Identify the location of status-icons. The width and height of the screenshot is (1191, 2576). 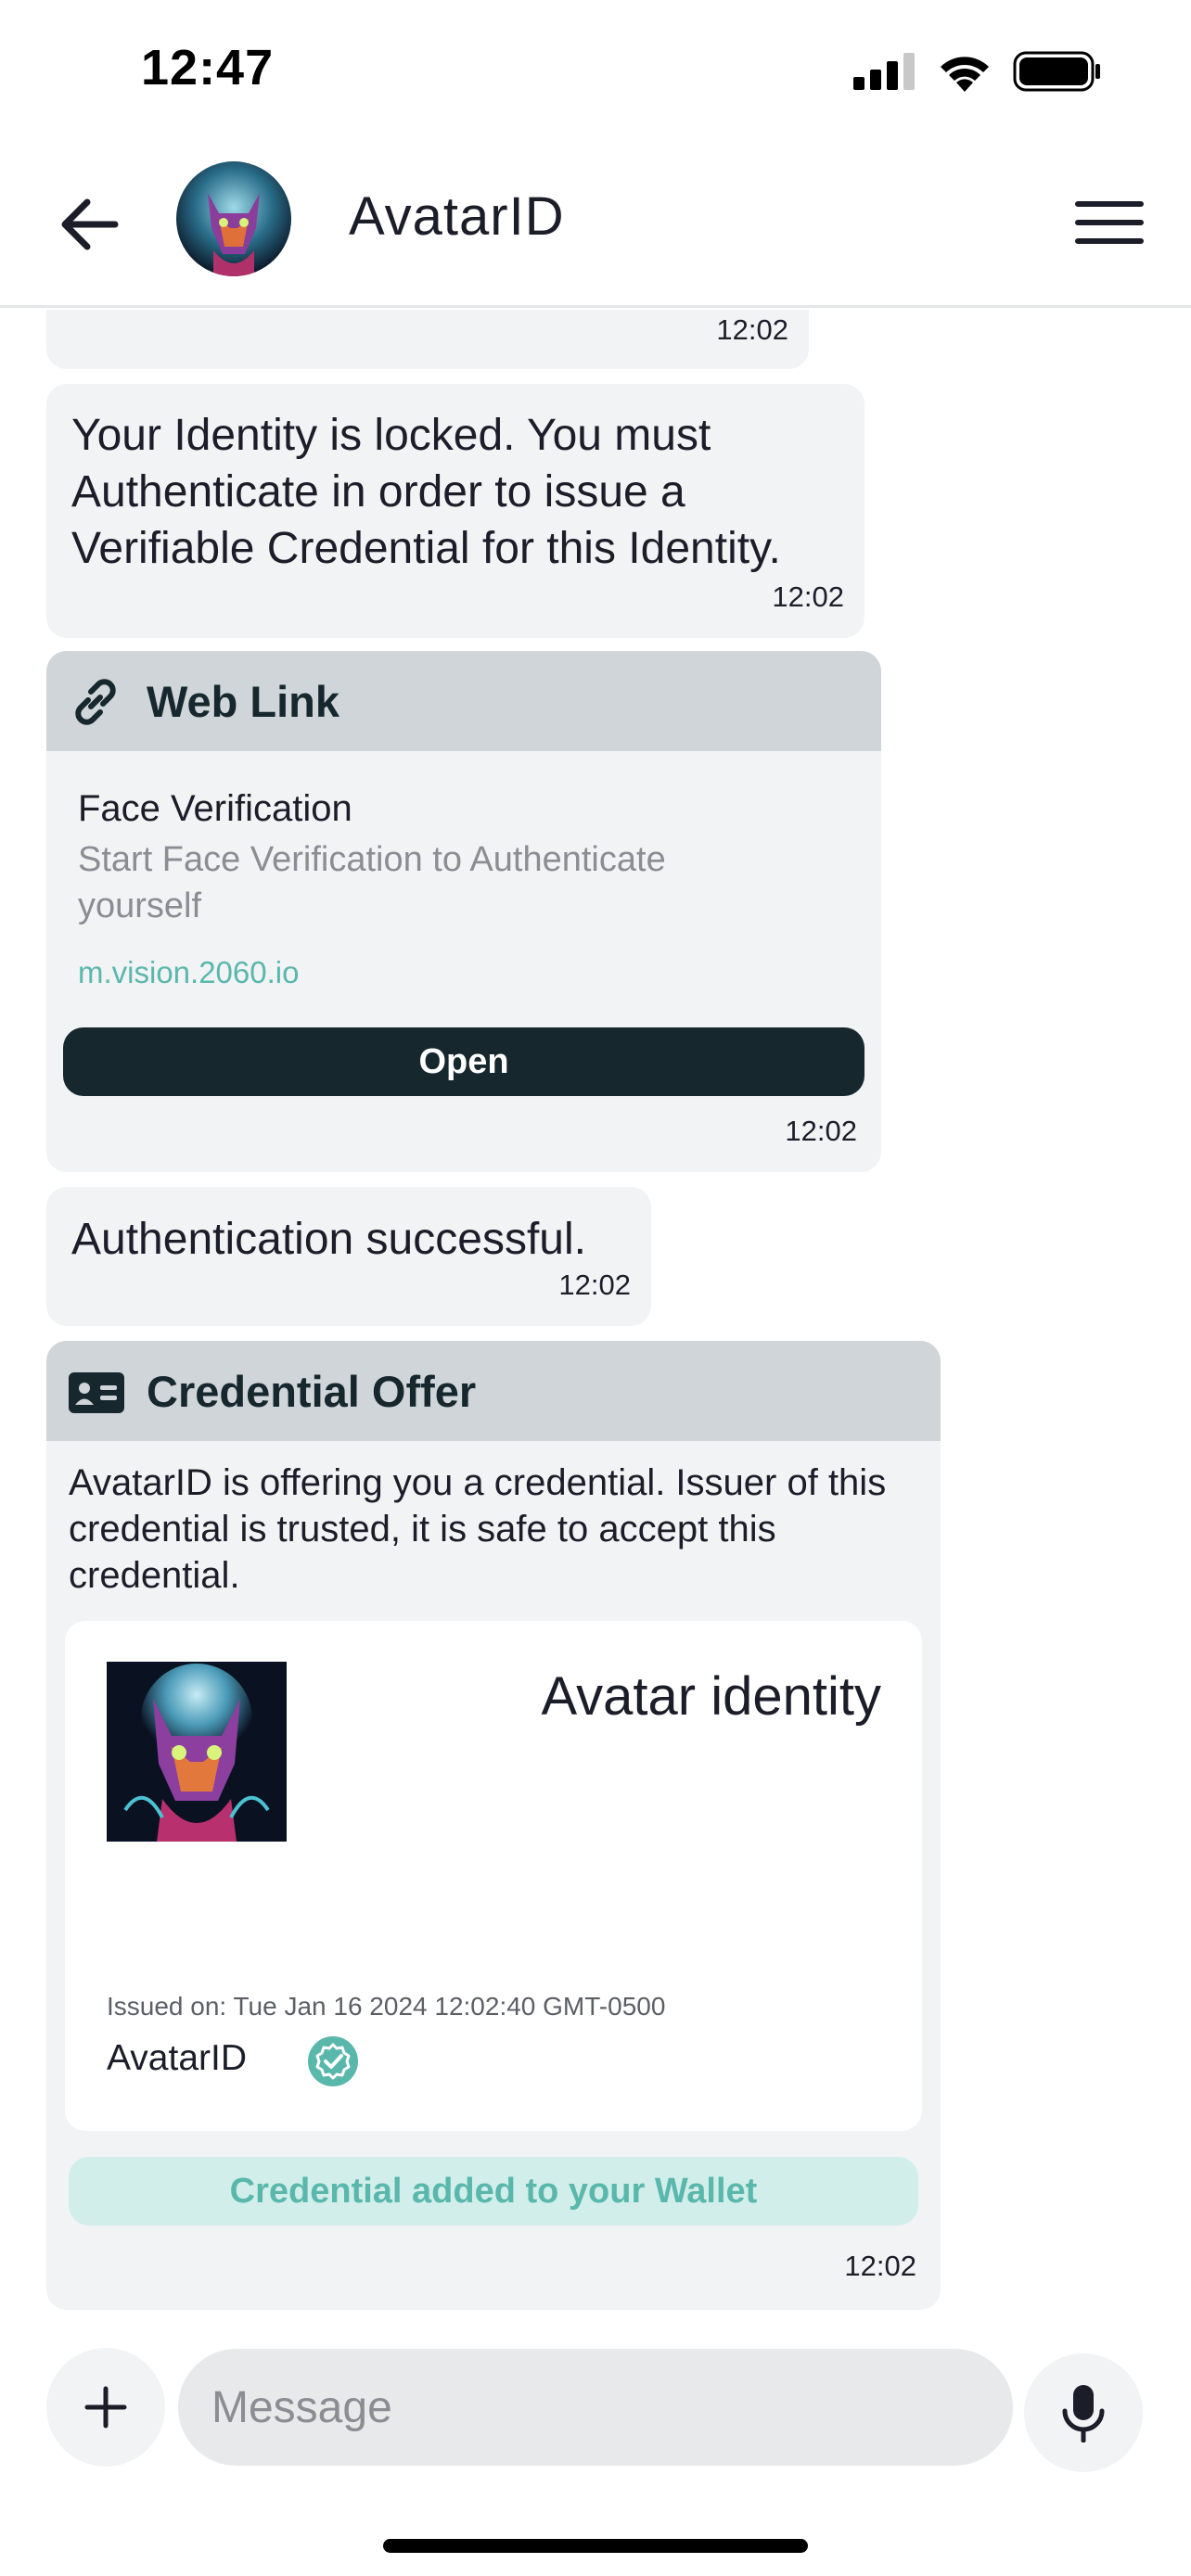
(977, 71).